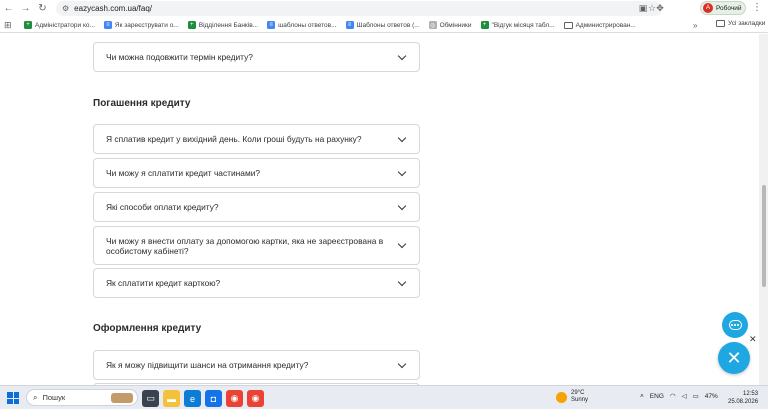  Describe the element at coordinates (25, 8) in the screenshot. I see `forward-icon: →` at that location.